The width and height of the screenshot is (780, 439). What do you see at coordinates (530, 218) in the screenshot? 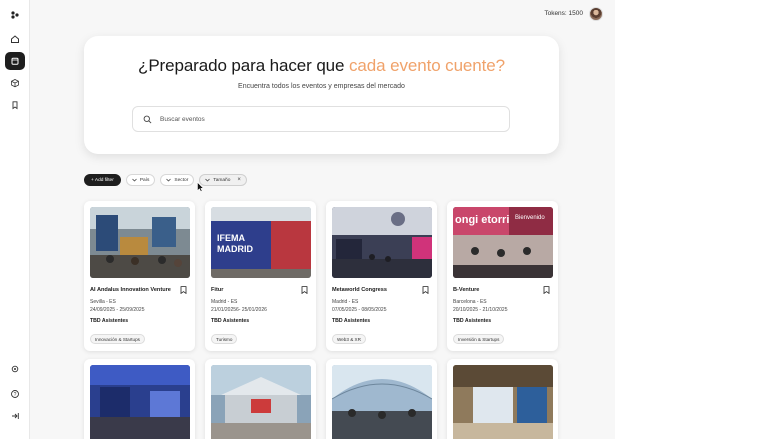
I see `svg-text: Bienvenido` at bounding box center [530, 218].